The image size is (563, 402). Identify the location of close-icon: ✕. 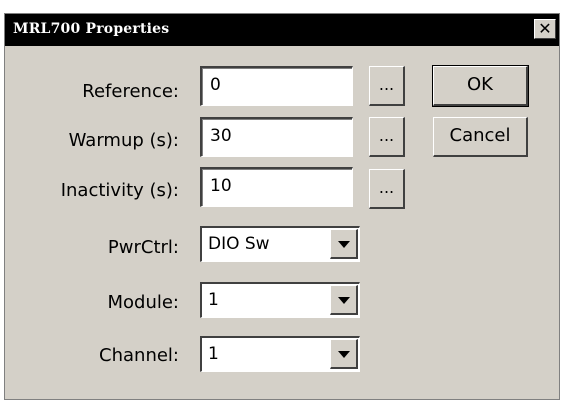
(545, 28).